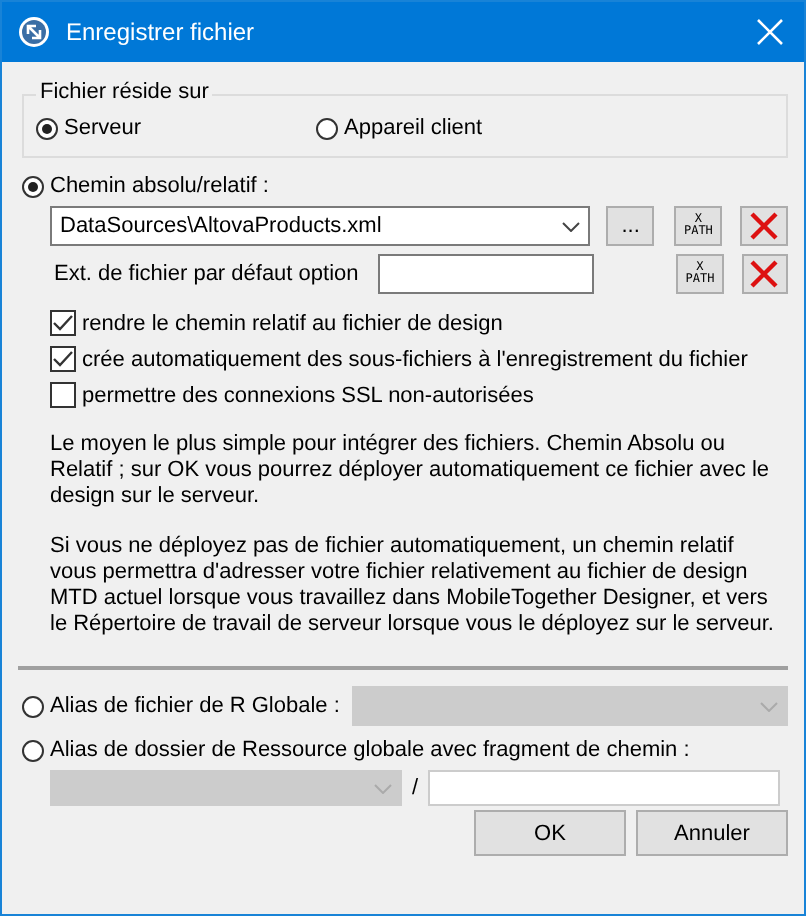  I want to click on field-label: Ext. de fichier par défaut option, so click(206, 274).